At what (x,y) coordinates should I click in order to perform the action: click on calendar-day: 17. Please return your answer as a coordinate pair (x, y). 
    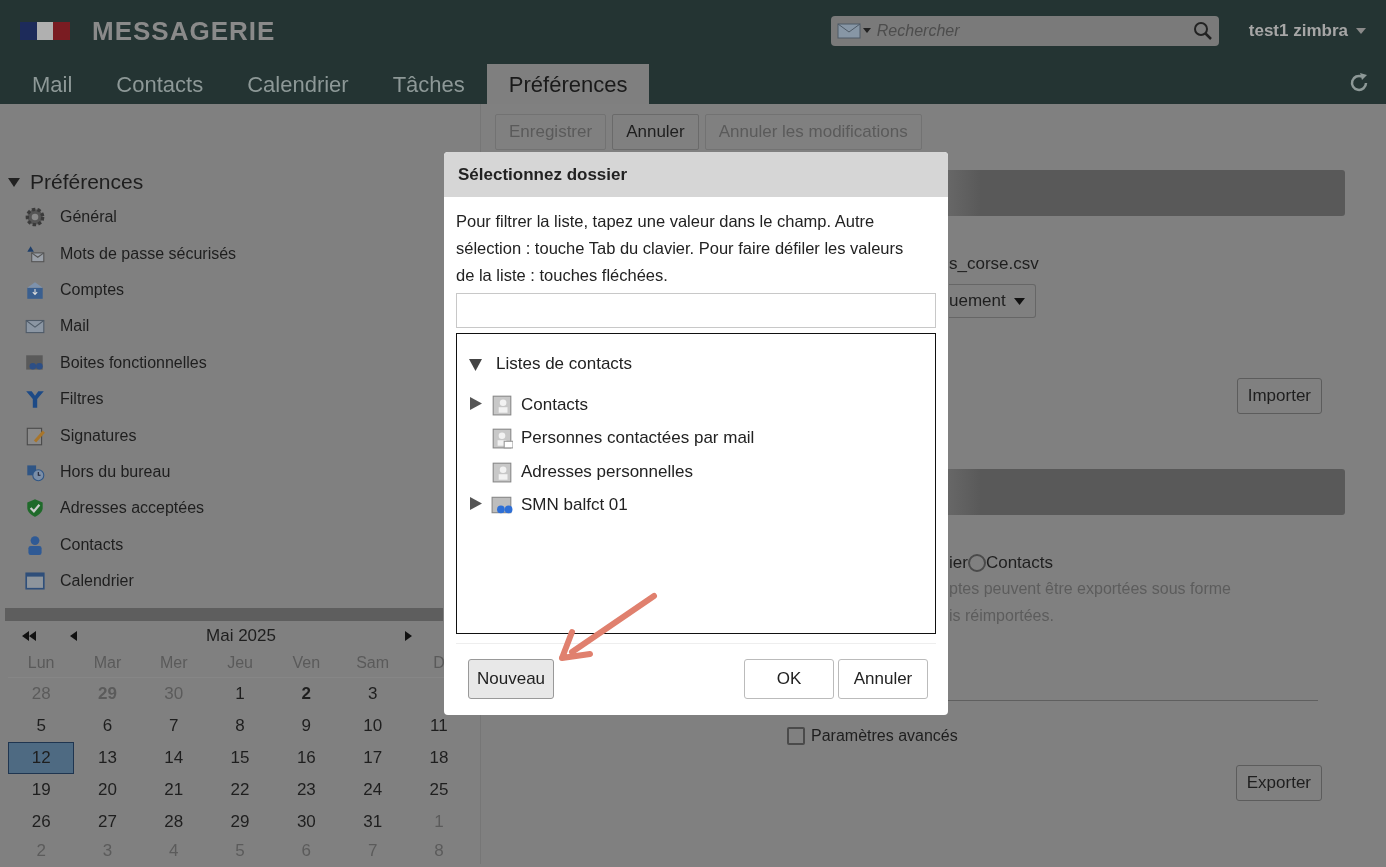
    Looking at the image, I should click on (372, 758).